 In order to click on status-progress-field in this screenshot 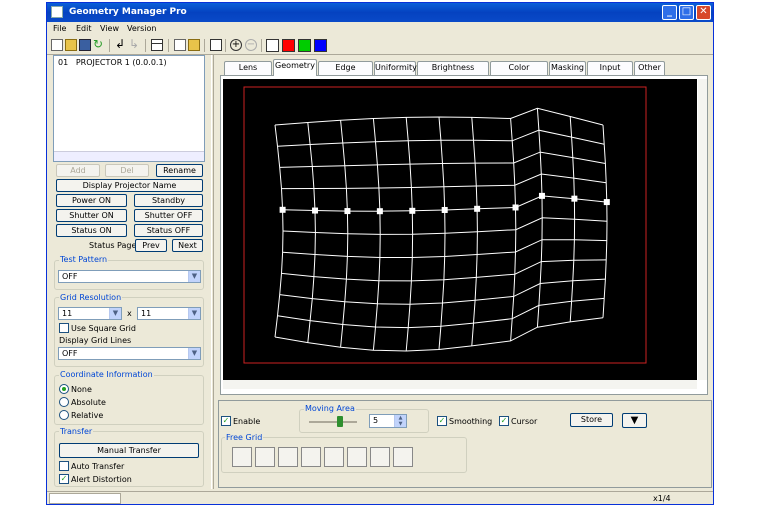, I will do `click(85, 498)`.